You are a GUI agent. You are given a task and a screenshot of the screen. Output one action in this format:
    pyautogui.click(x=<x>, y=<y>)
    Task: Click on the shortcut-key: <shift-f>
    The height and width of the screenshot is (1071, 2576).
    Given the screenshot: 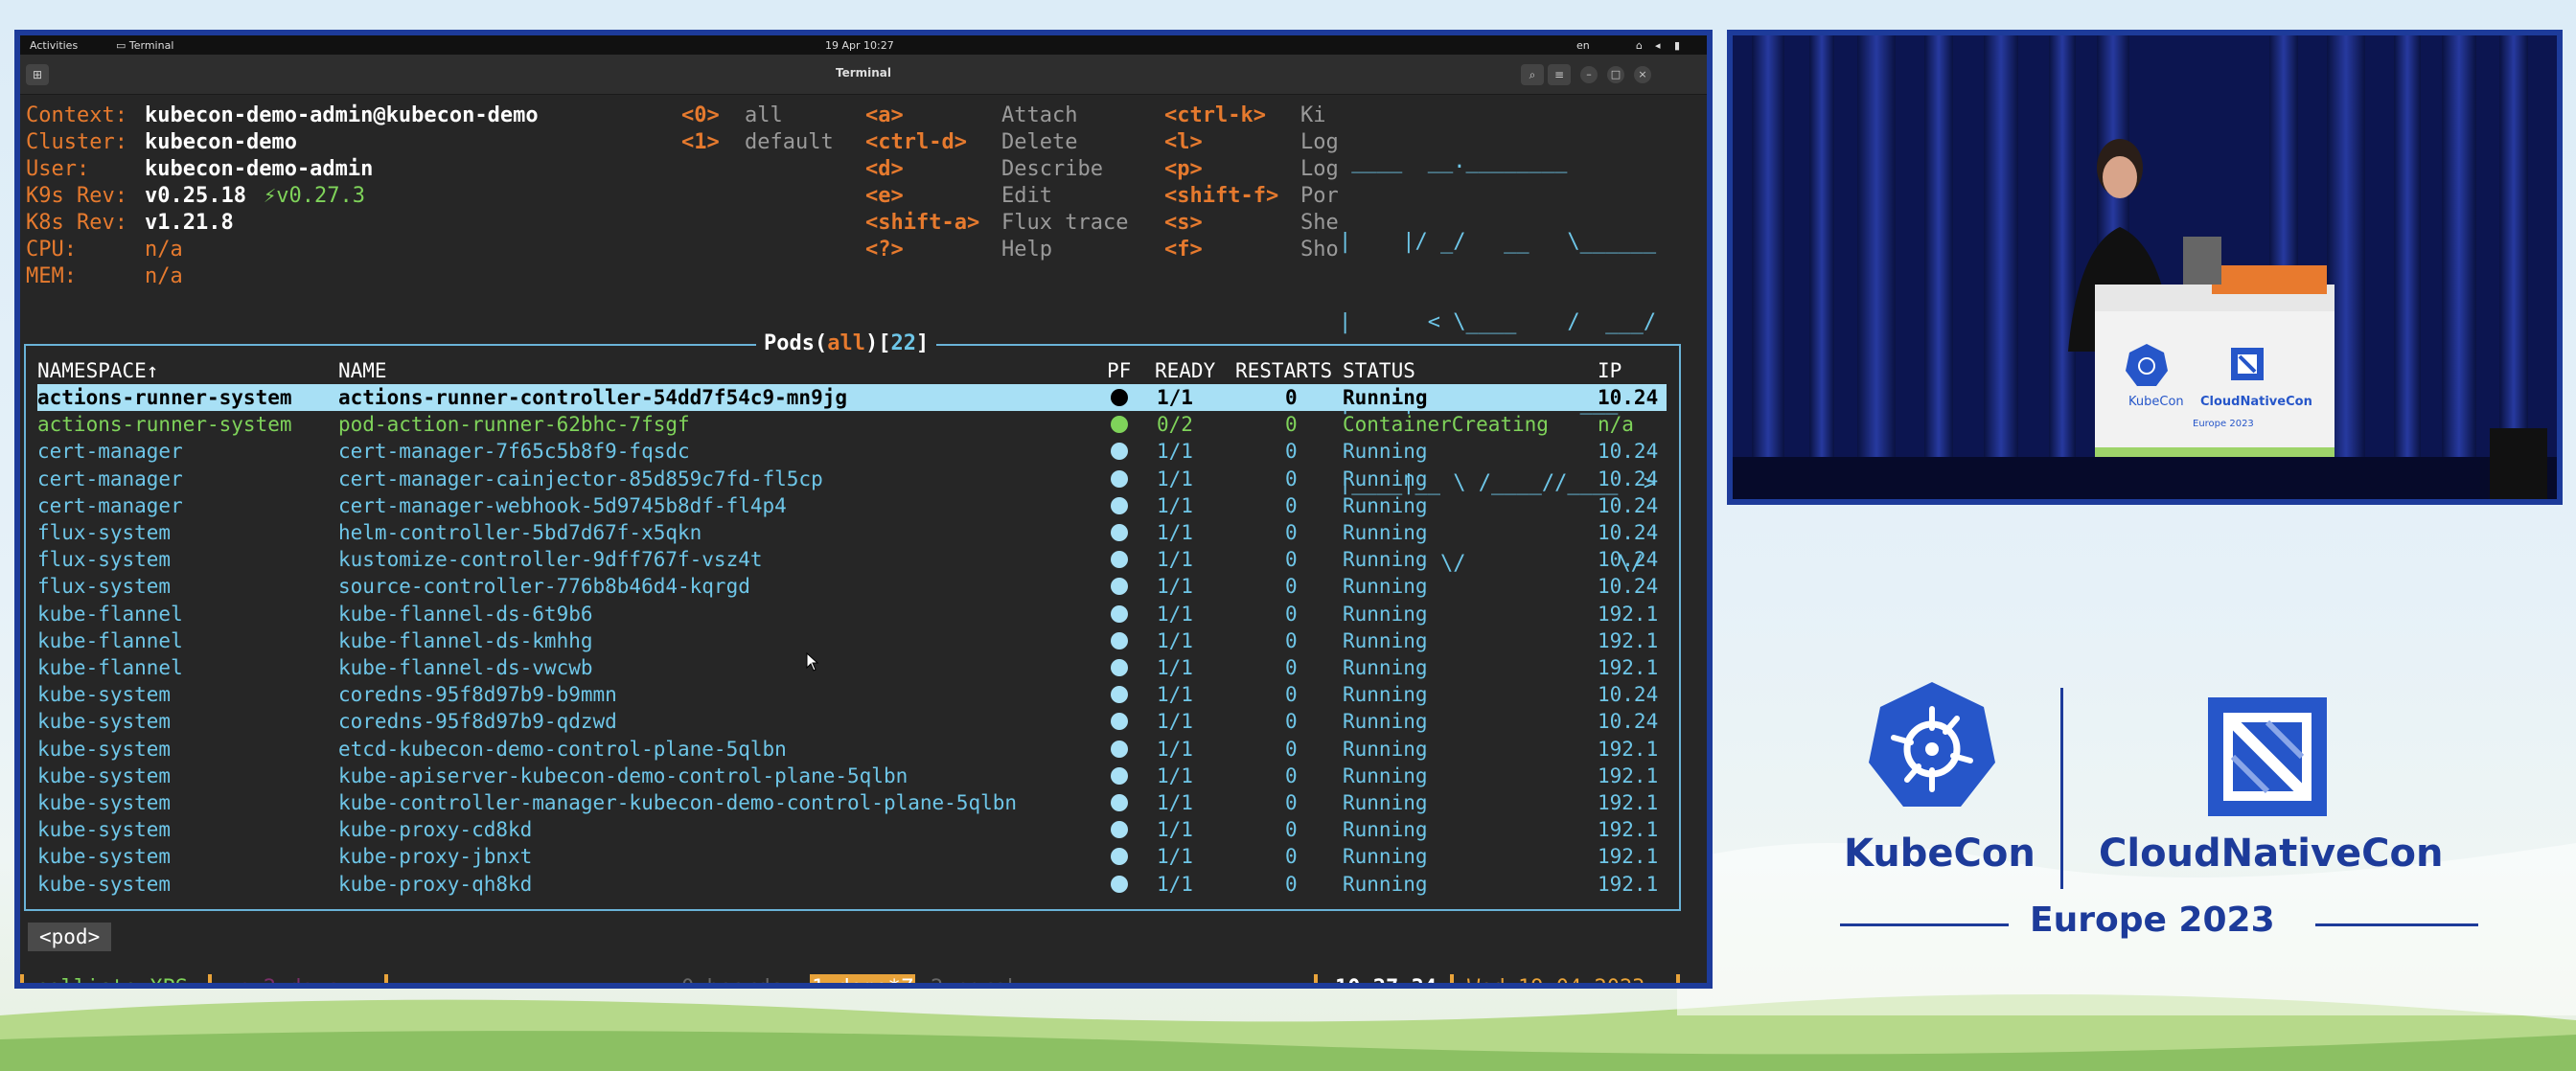 What is the action you would take?
    pyautogui.click(x=1221, y=196)
    